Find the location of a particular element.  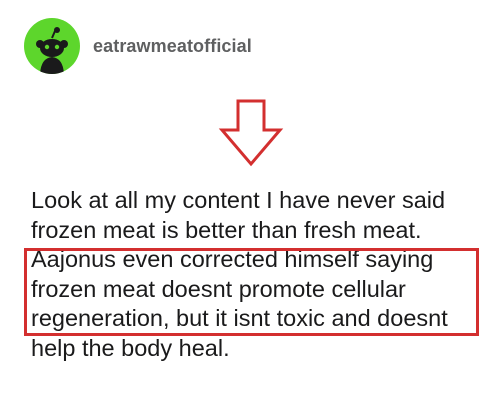

post-header: eatrawmeatofficial is located at coordinates (138, 46).